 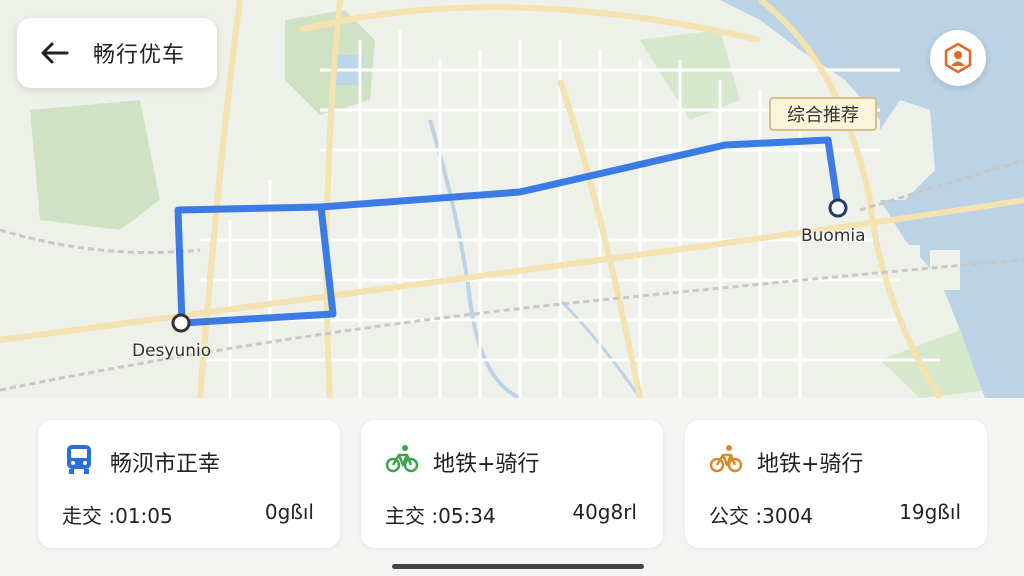 I want to click on header-panel: 畅行优车, so click(x=117, y=53).